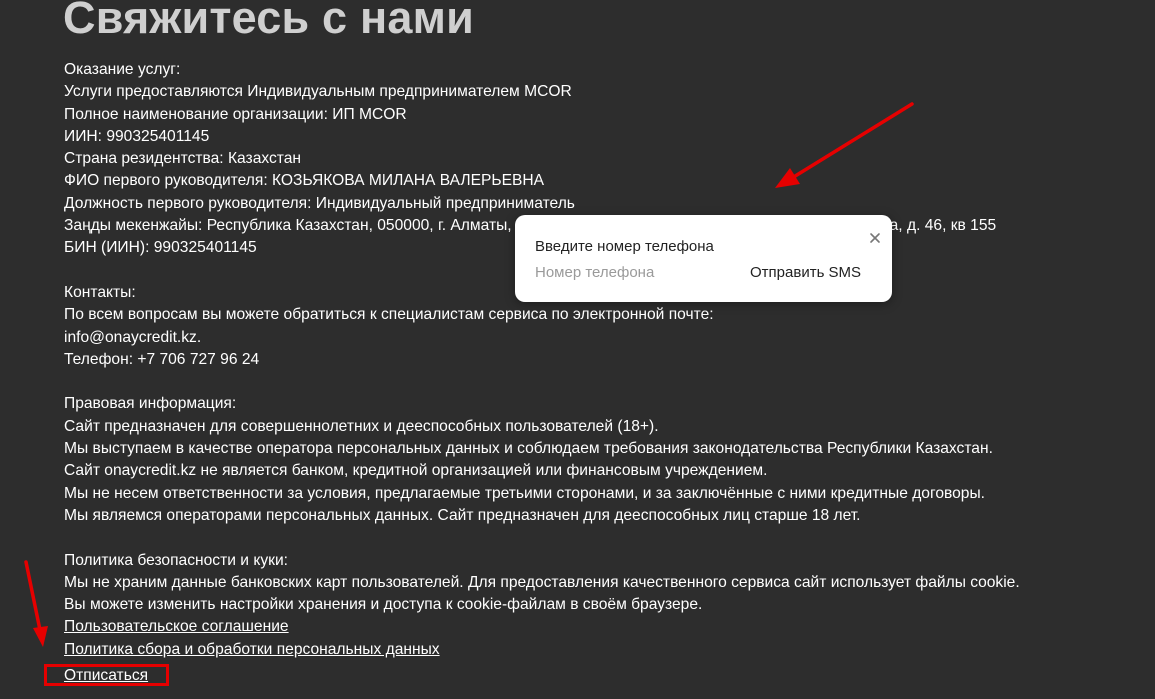 The height and width of the screenshot is (699, 1155). What do you see at coordinates (162, 359) in the screenshot?
I see `contact-phone: Телефон: +7 706 727 96 24` at bounding box center [162, 359].